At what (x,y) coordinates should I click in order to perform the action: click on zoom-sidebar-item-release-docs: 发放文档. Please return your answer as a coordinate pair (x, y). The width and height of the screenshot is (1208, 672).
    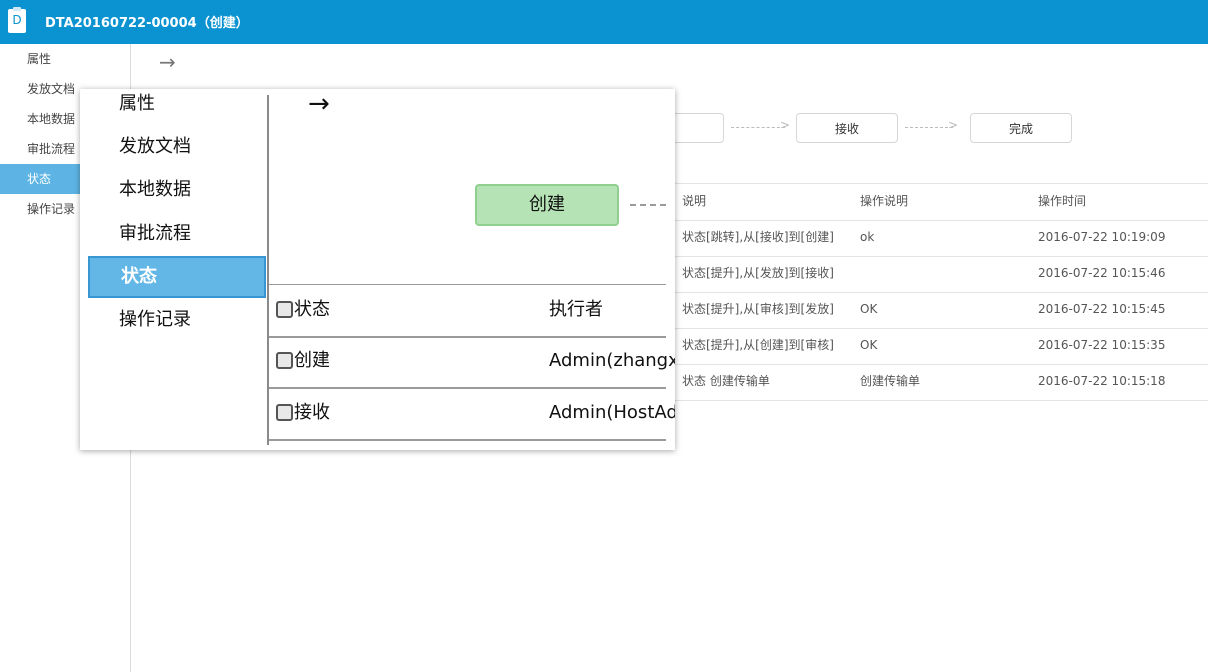
    Looking at the image, I should click on (177, 147).